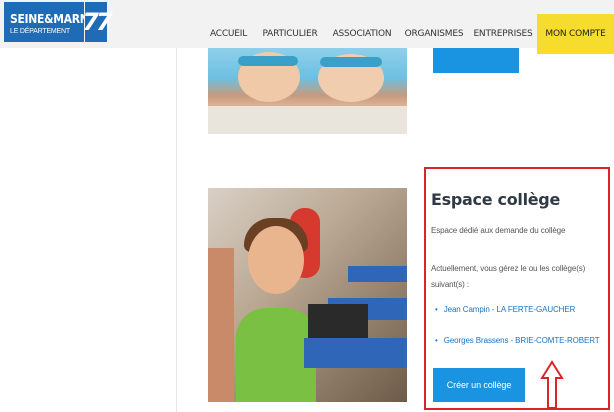  What do you see at coordinates (307, 91) in the screenshot?
I see `swimming-children-image` at bounding box center [307, 91].